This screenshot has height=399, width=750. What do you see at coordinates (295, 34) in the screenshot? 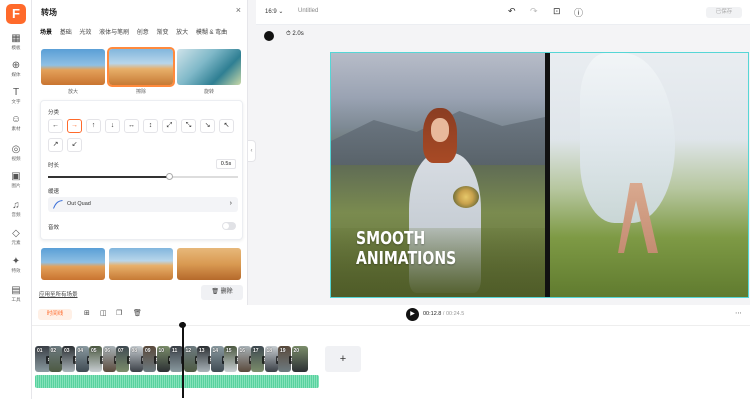
I see `scene-duration: ⏱ 2.0s` at bounding box center [295, 34].